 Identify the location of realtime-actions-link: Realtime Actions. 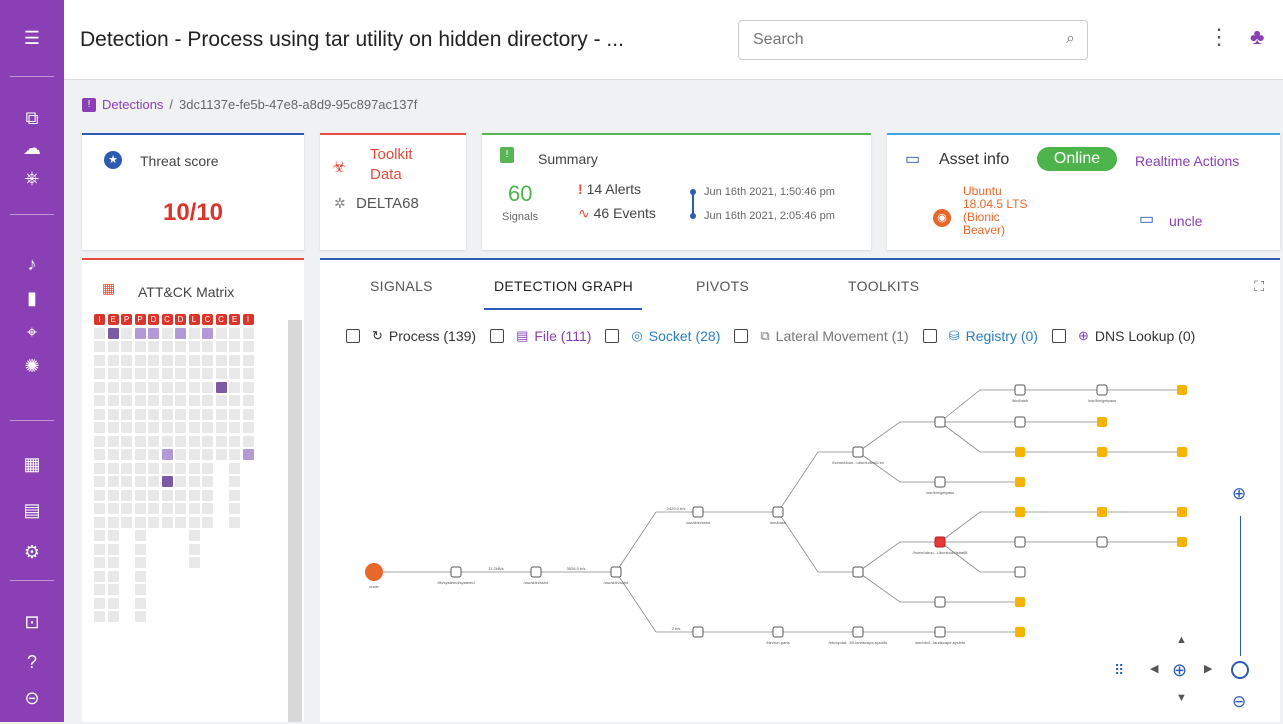
(1187, 161).